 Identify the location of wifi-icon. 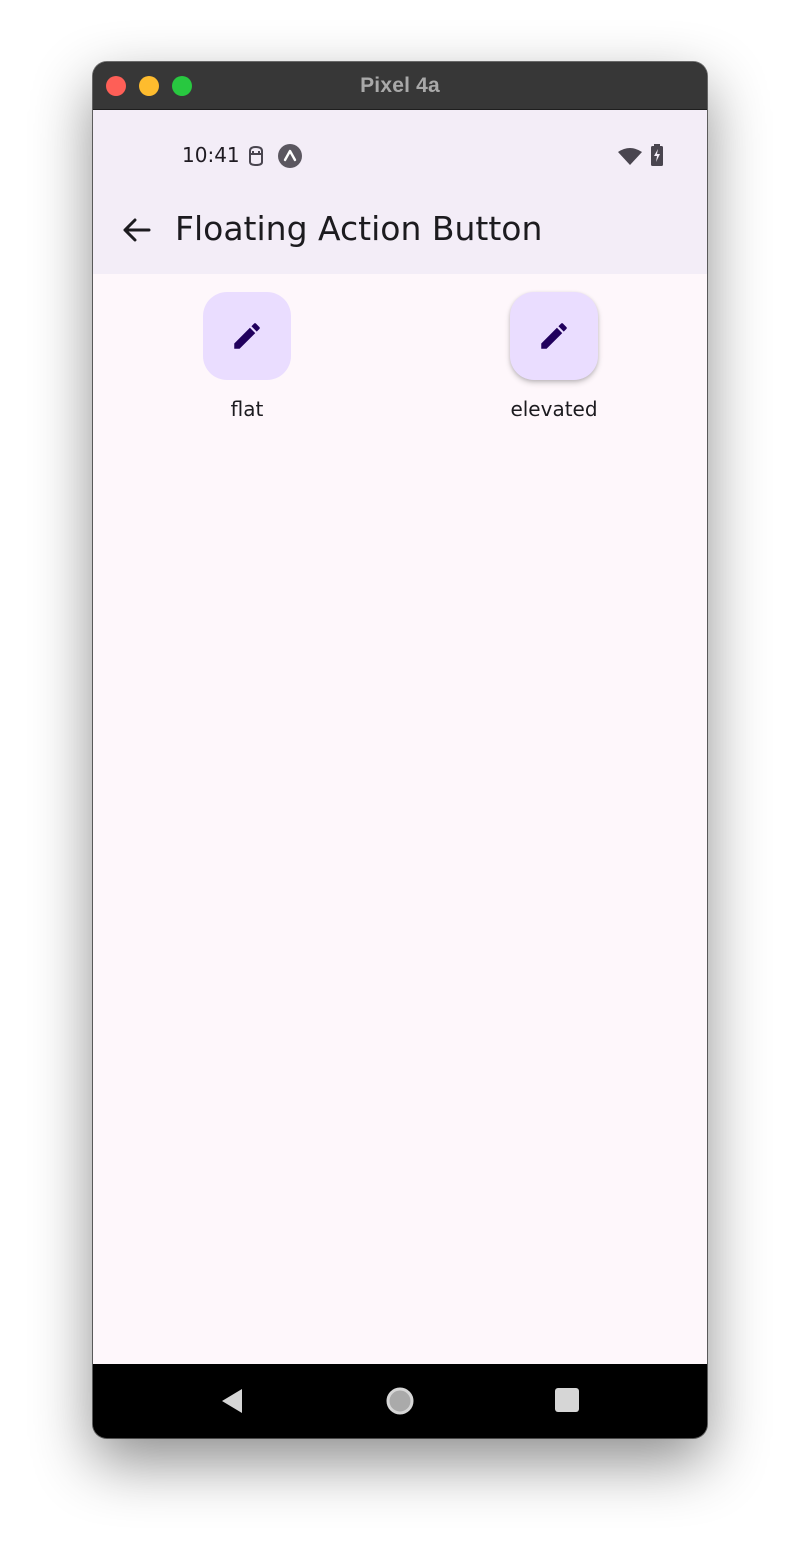
(630, 156).